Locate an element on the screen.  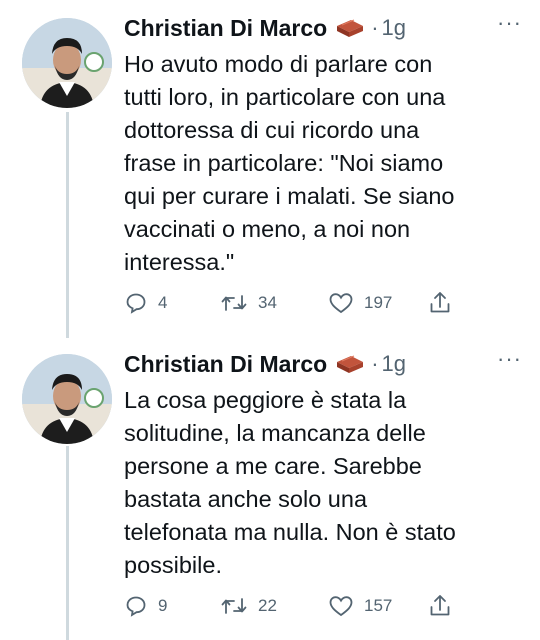
retweet-button: 34 is located at coordinates (248, 303).